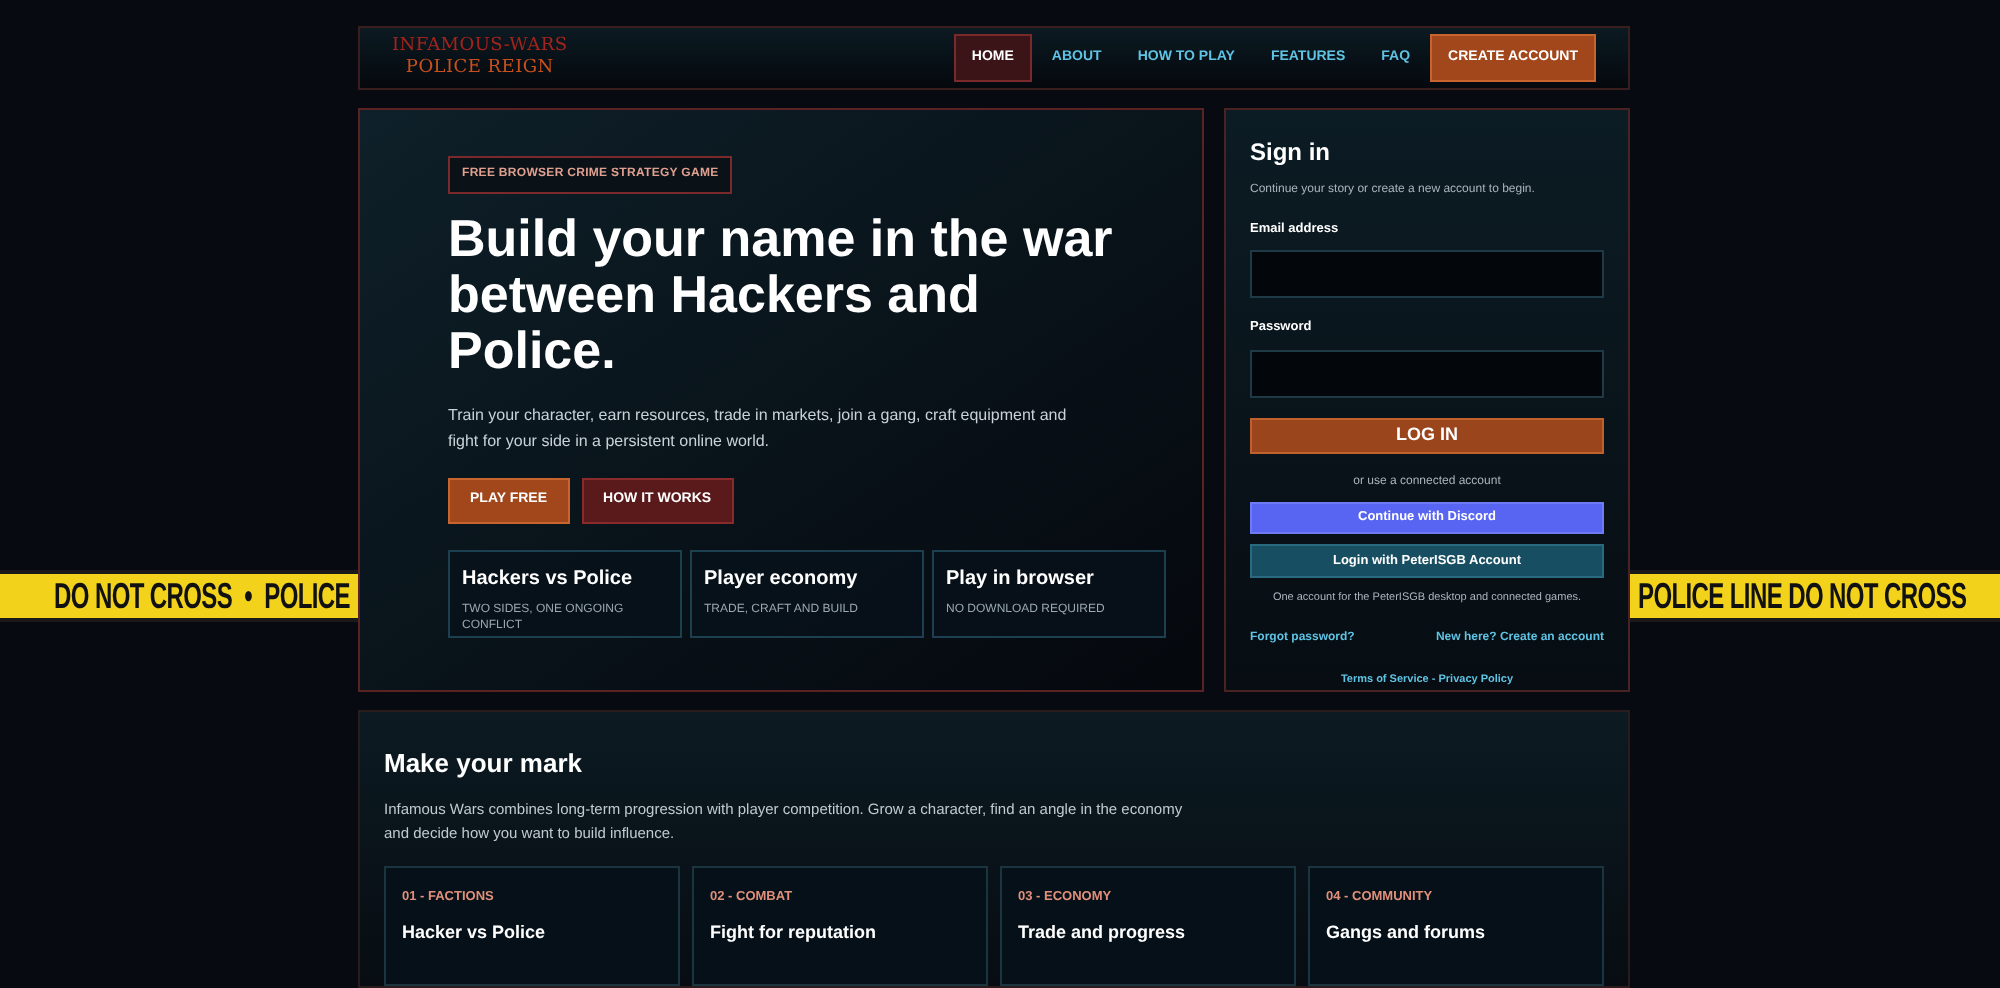 This screenshot has height=988, width=2000. What do you see at coordinates (1103, 932) in the screenshot?
I see `card-title: Trade and progress` at bounding box center [1103, 932].